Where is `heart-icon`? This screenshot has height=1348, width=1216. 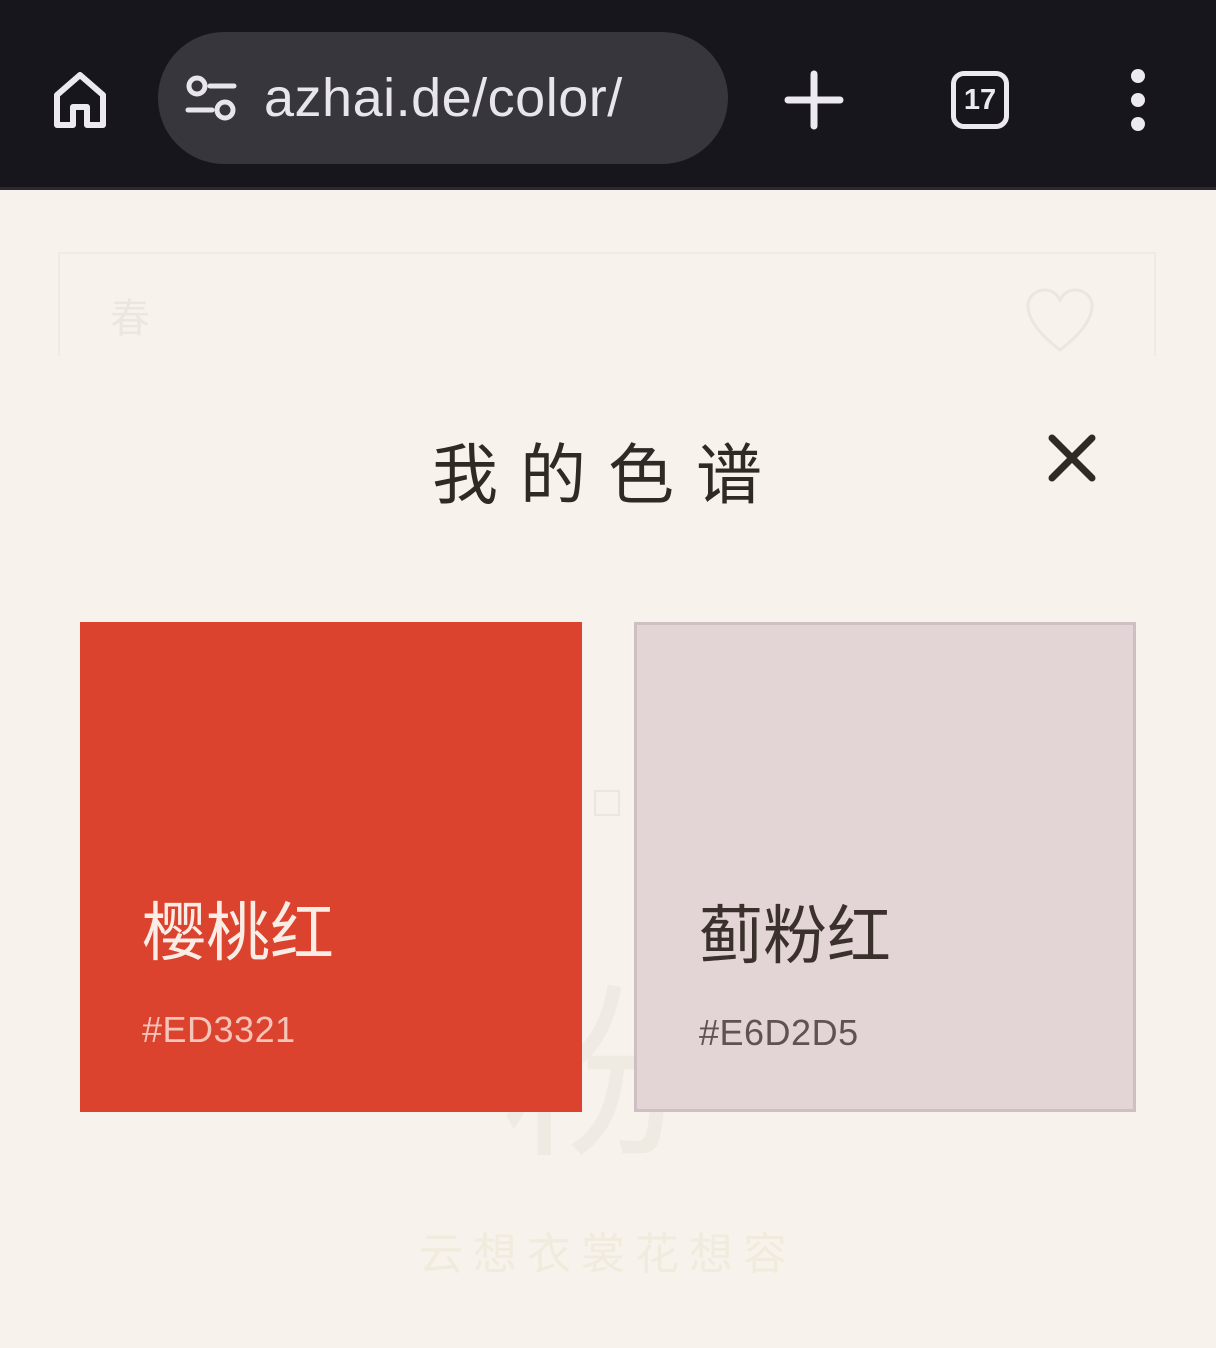 heart-icon is located at coordinates (1060, 320).